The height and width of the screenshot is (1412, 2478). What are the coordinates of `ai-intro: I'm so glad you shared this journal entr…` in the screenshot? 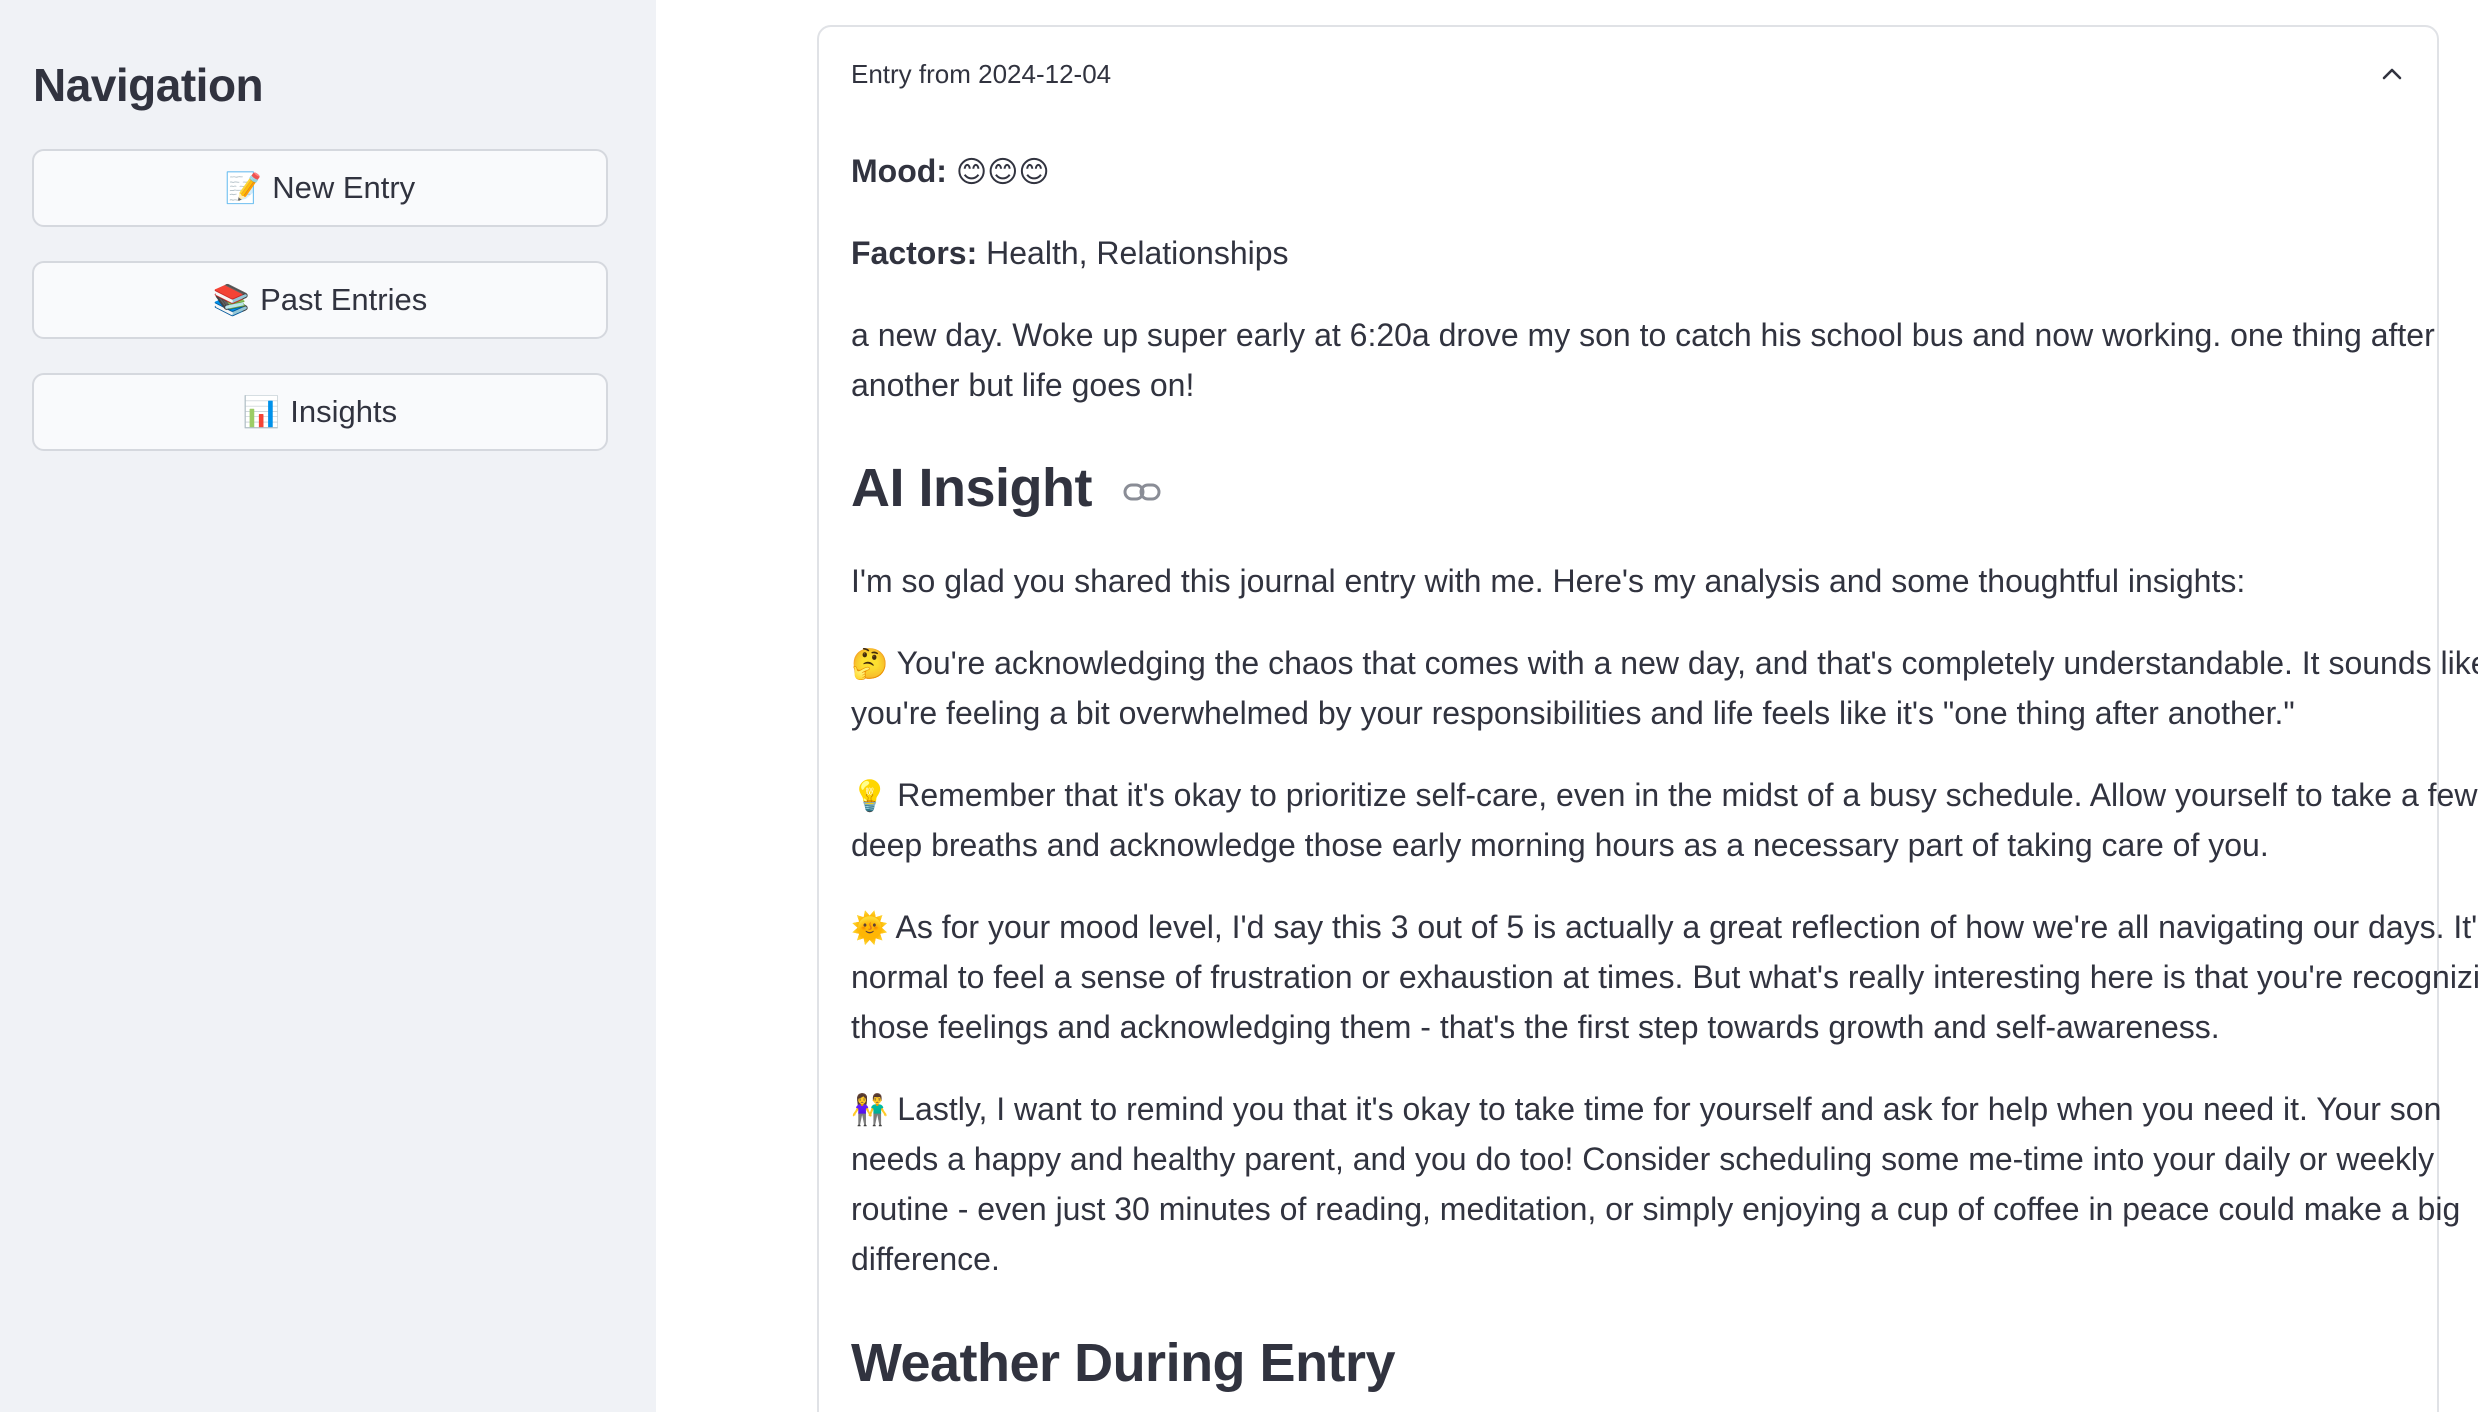 It's located at (1548, 581).